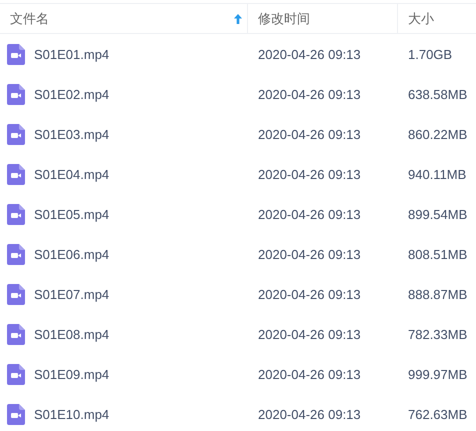 The height and width of the screenshot is (431, 476). Describe the element at coordinates (437, 334) in the screenshot. I see `file-size: 782.33MB` at that location.